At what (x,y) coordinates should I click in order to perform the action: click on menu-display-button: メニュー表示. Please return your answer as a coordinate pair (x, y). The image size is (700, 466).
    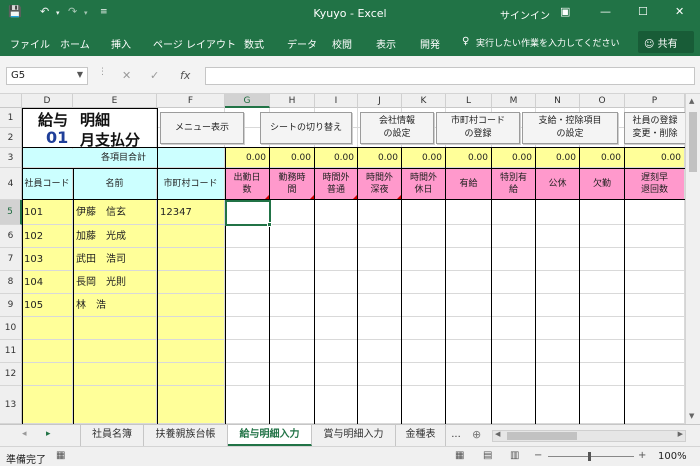
    Looking at the image, I should click on (202, 128).